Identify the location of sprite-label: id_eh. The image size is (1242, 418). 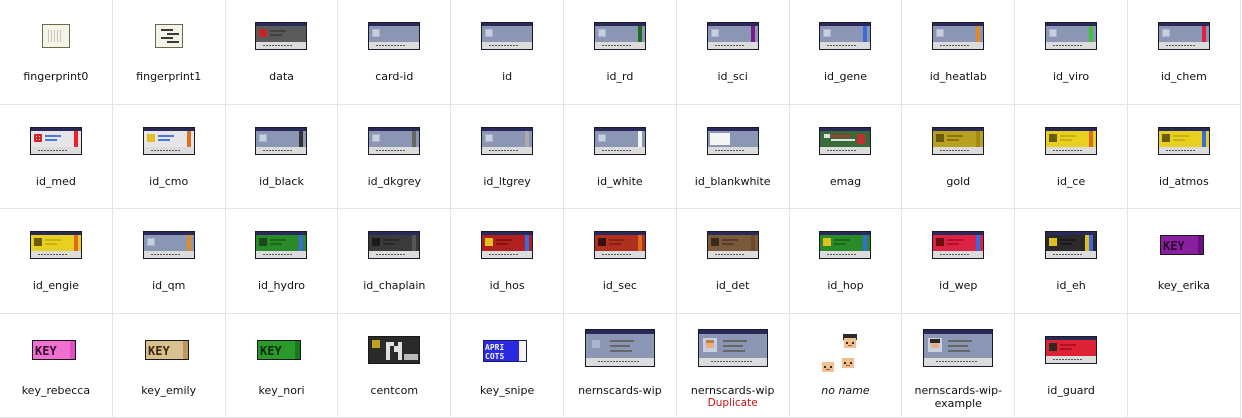
(1071, 285).